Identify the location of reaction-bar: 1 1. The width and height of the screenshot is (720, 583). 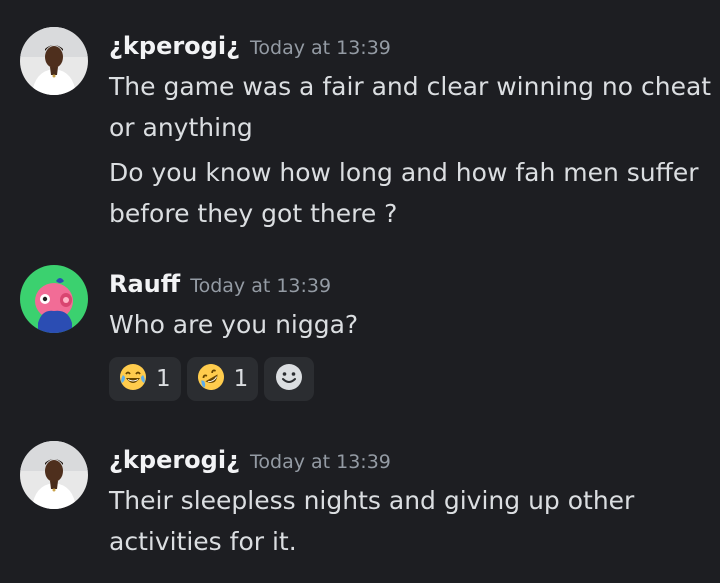
(212, 379).